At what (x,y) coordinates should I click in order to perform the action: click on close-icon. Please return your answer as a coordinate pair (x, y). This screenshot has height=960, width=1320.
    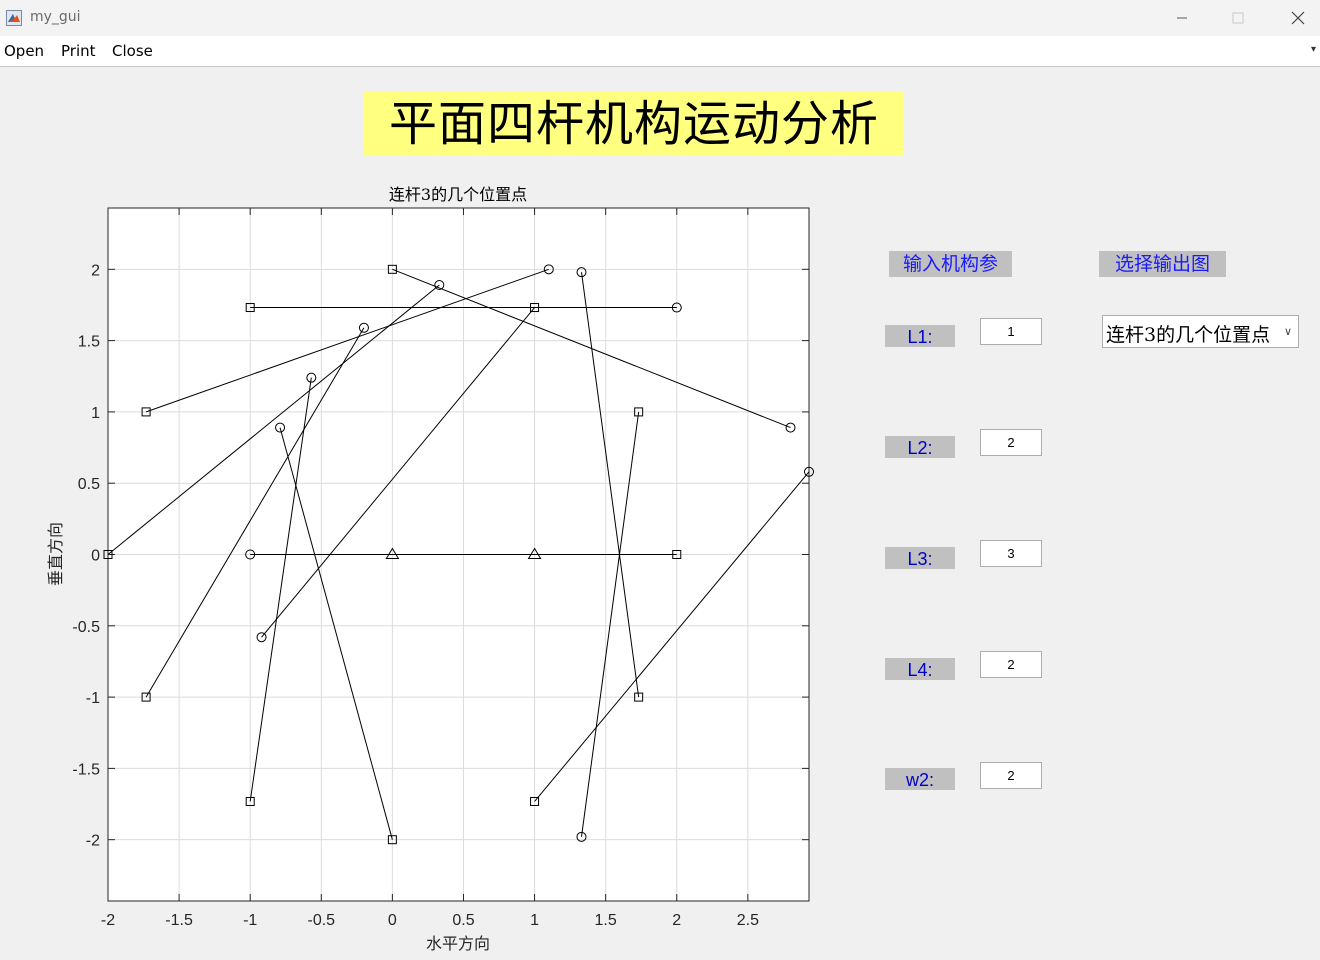
    Looking at the image, I should click on (1298, 18).